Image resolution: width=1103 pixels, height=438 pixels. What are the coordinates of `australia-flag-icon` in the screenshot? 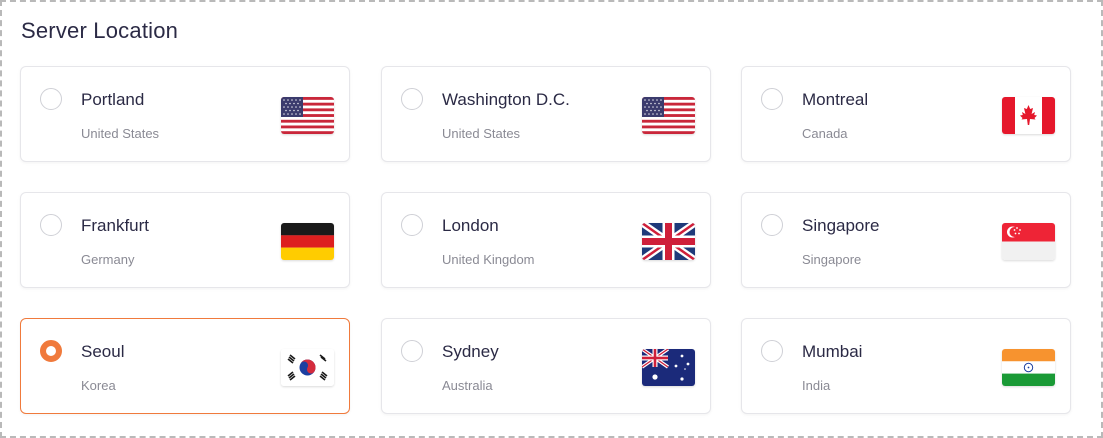 It's located at (668, 367).